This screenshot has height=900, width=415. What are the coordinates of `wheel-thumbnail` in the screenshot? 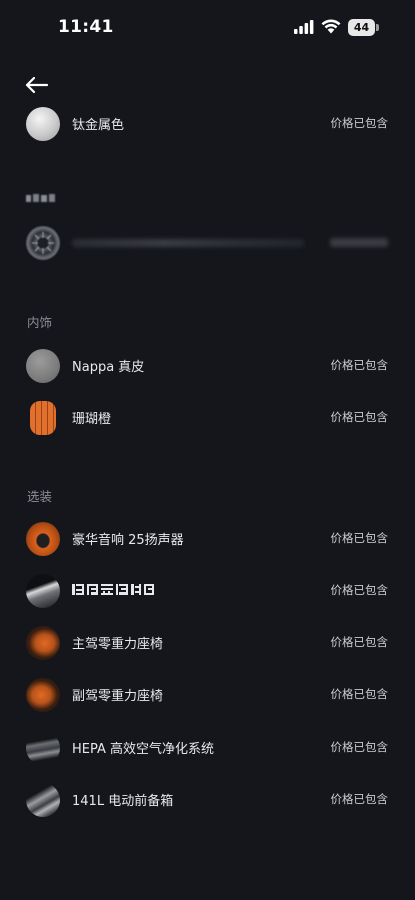 It's located at (43, 243).